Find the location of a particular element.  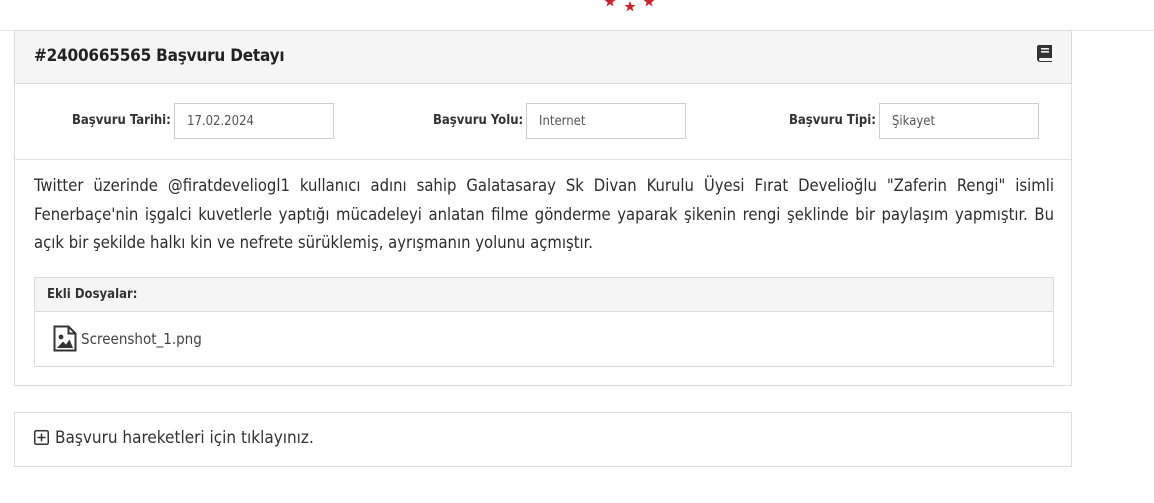

type-label: Başvuru Tipi: is located at coordinates (832, 120).